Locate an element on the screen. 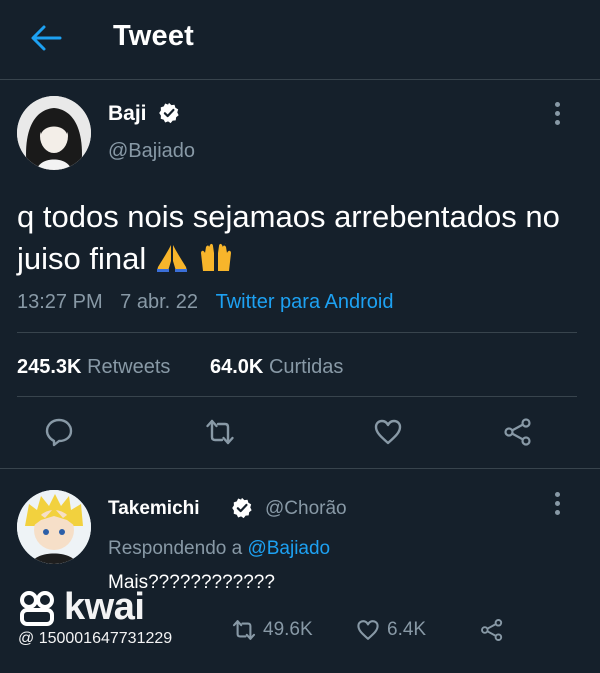 This screenshot has width=600, height=673. kwai-brand: kwai is located at coordinates (104, 607).